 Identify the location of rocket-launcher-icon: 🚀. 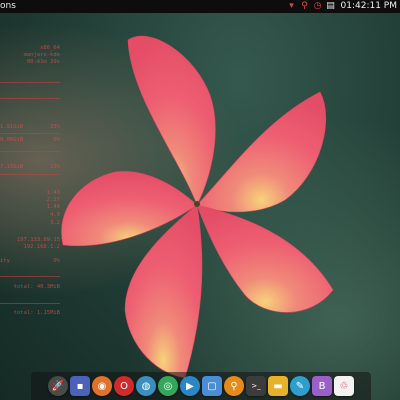
(58, 386).